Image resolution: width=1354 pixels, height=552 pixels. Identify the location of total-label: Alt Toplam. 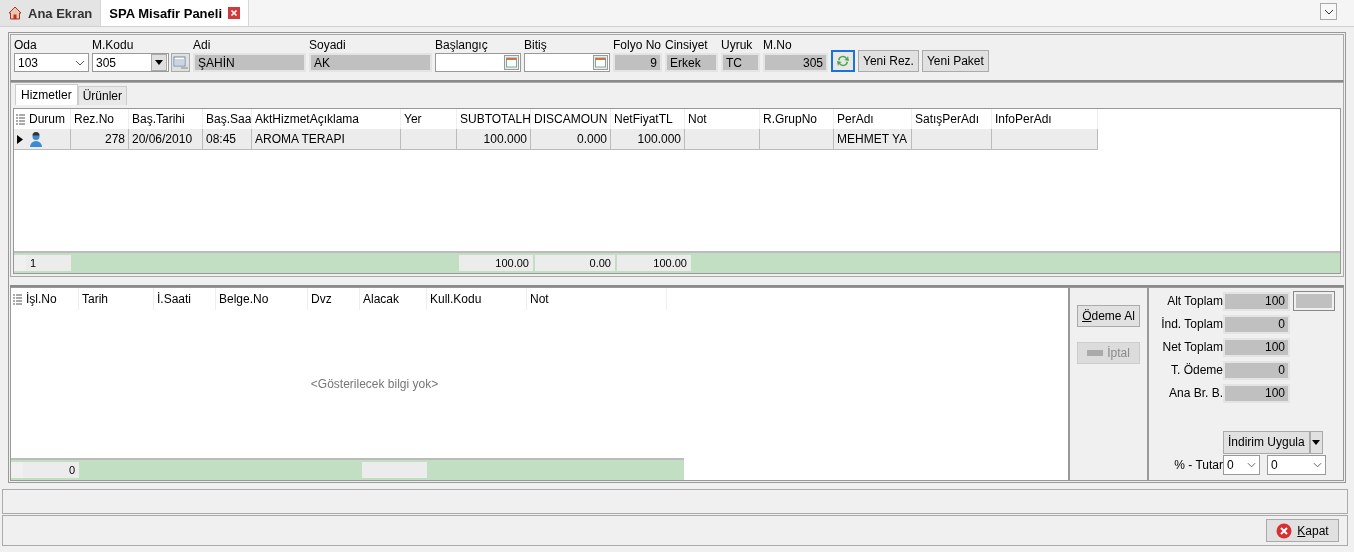
(1195, 301).